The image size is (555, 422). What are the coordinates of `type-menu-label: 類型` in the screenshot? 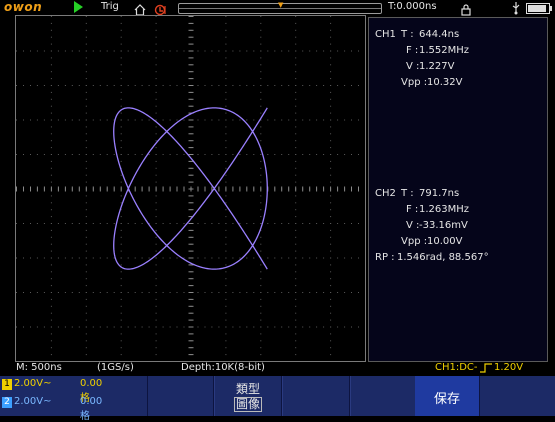 It's located at (247, 389).